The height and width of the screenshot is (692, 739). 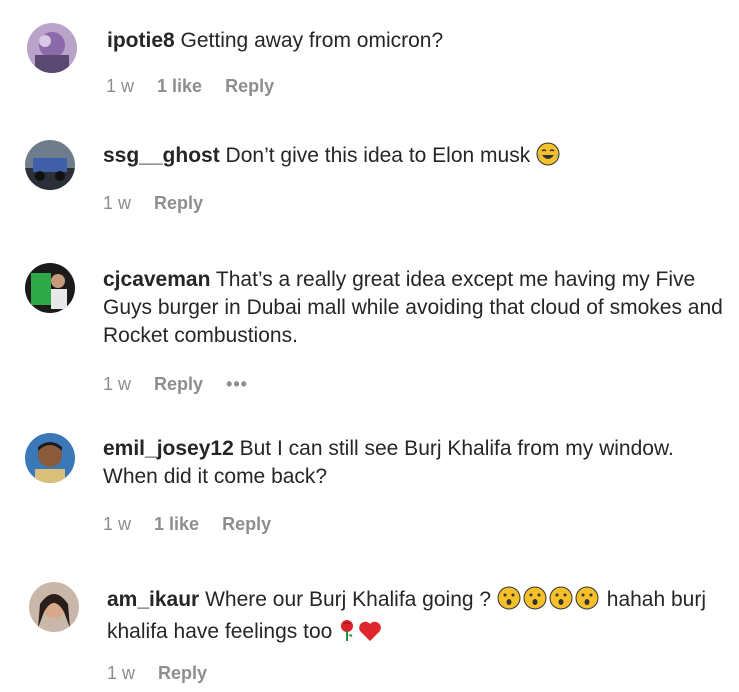 What do you see at coordinates (156, 279) in the screenshot?
I see `comment-username: cjcaveman` at bounding box center [156, 279].